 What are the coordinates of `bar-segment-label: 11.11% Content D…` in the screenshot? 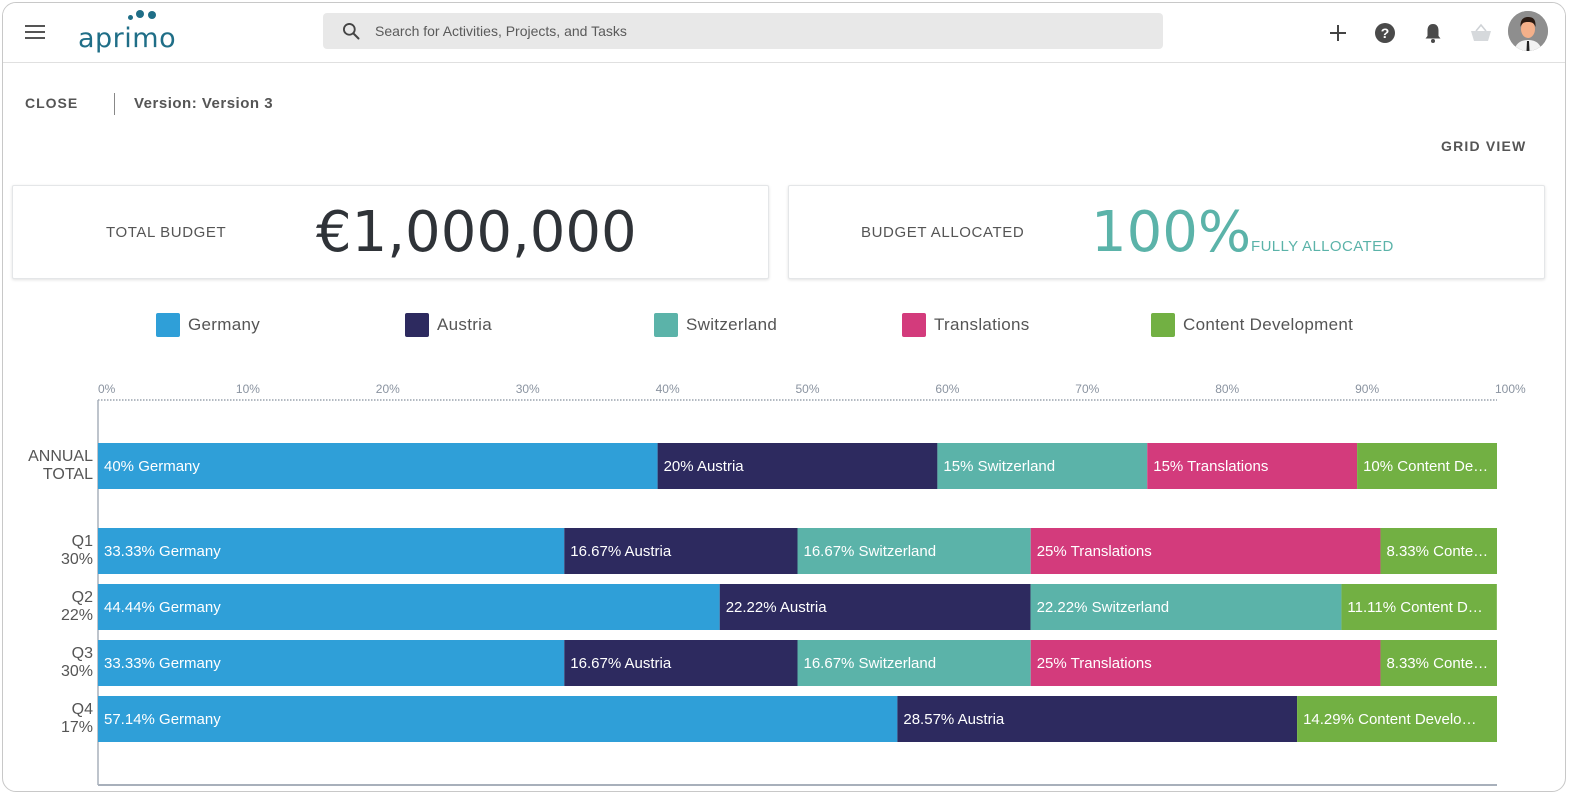 It's located at (1414, 607).